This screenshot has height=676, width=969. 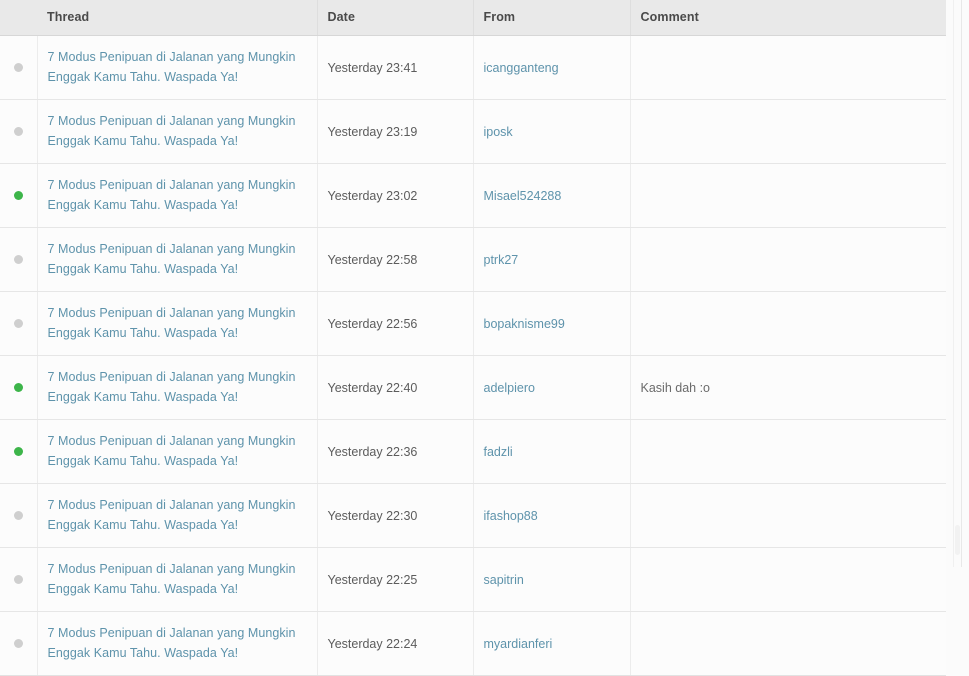 What do you see at coordinates (788, 18) in the screenshot?
I see `column-header-comment: Comment` at bounding box center [788, 18].